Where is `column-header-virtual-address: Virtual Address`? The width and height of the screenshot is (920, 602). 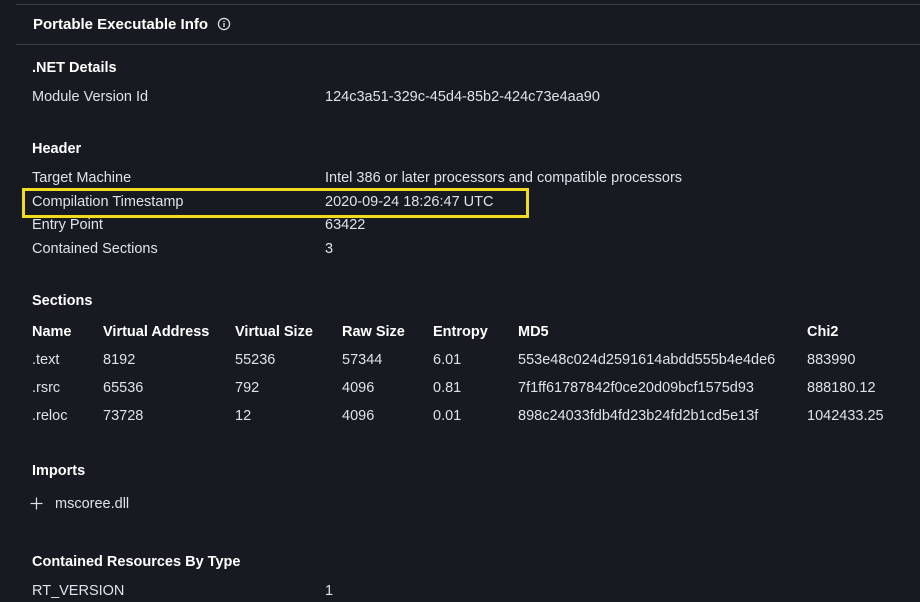 column-header-virtual-address: Virtual Address is located at coordinates (156, 332).